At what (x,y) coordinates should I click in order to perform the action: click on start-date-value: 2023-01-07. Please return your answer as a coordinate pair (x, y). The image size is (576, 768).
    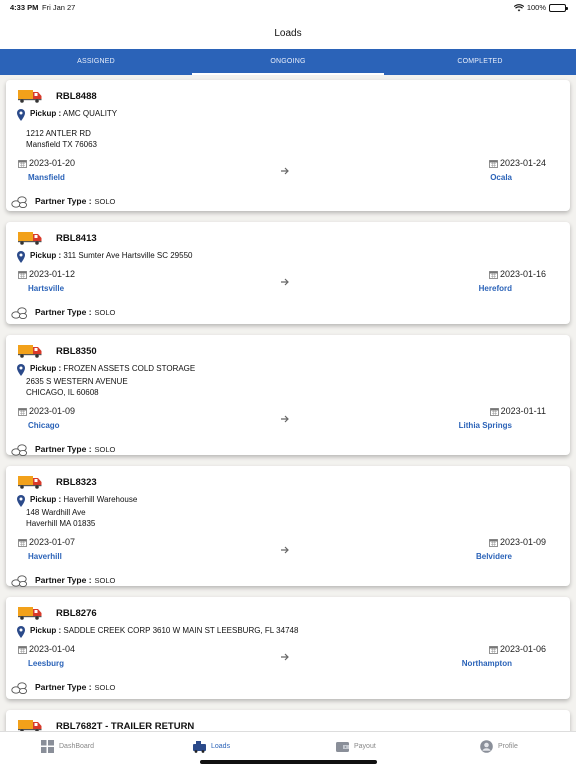
    Looking at the image, I should click on (52, 542).